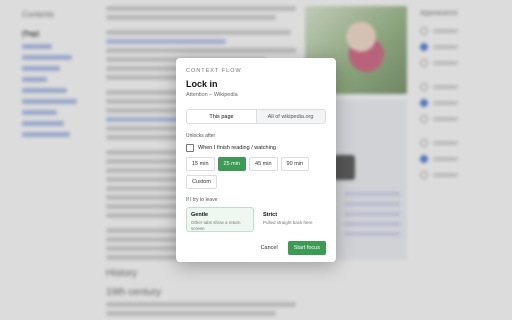 The width and height of the screenshot is (512, 320). I want to click on mode-gentle-card: Gentle Other tabs show a return screen, so click(220, 219).